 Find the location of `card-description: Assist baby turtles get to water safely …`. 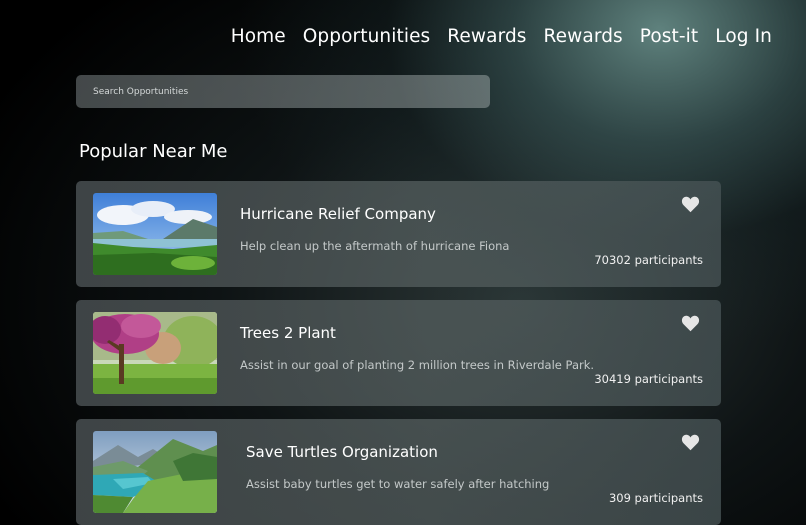

card-description: Assist baby turtles get to water safely … is located at coordinates (398, 484).